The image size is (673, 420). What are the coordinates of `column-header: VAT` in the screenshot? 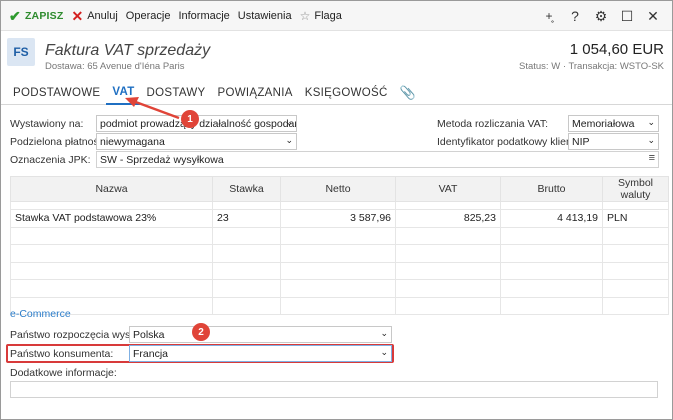 It's located at (448, 189).